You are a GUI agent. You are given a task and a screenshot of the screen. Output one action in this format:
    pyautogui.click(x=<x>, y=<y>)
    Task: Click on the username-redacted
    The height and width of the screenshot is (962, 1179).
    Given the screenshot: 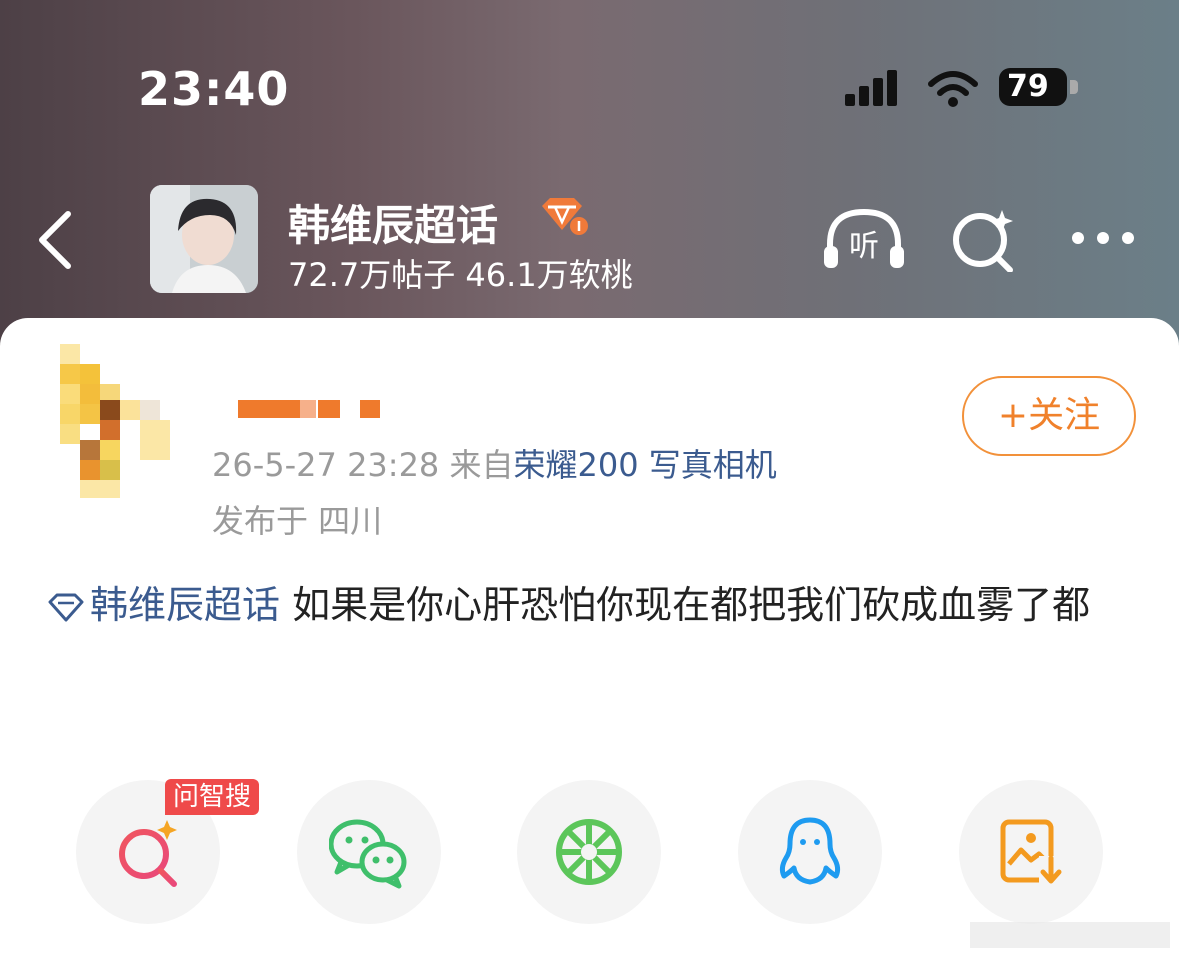 What is the action you would take?
    pyautogui.click(x=328, y=410)
    